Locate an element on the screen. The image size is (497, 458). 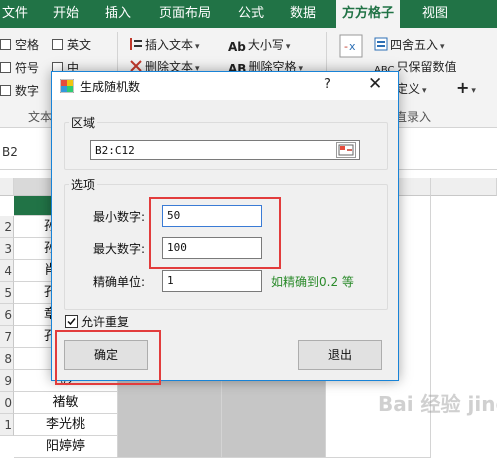
ribbon-tabs: 文件 开始 插入 页面布局 公式 数据 方方格子 视图 is located at coordinates (248, 14).